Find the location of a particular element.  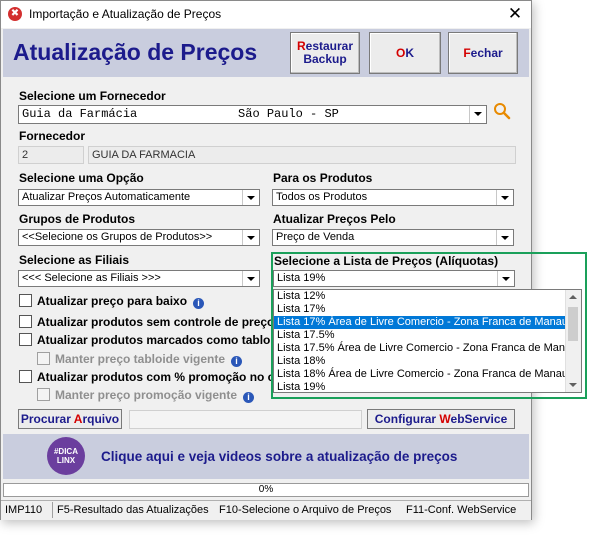

dropdown-option: Lista 17.5% is located at coordinates (427, 335).